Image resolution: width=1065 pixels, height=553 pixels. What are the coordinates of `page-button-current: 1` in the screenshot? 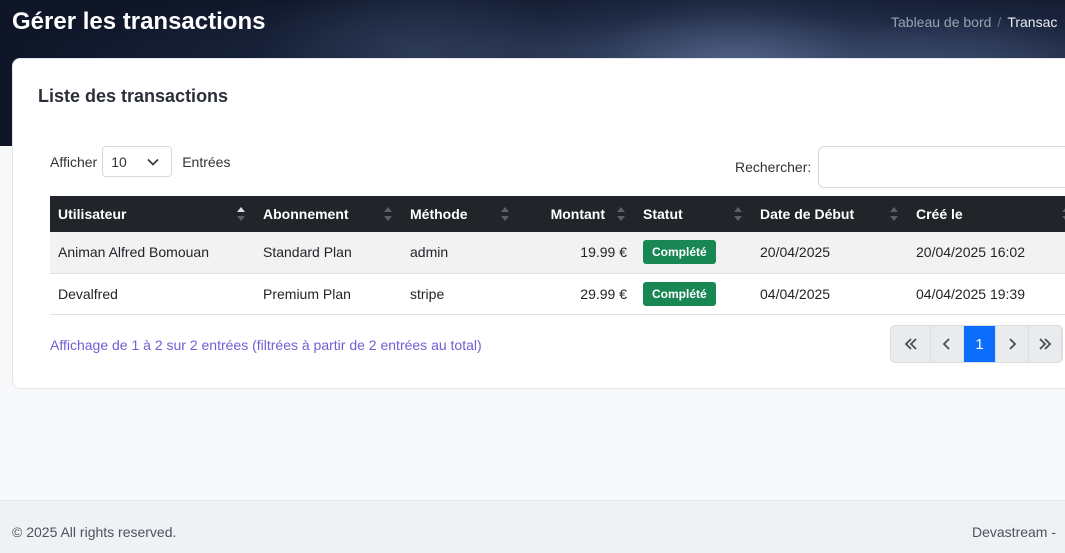 It's located at (980, 344).